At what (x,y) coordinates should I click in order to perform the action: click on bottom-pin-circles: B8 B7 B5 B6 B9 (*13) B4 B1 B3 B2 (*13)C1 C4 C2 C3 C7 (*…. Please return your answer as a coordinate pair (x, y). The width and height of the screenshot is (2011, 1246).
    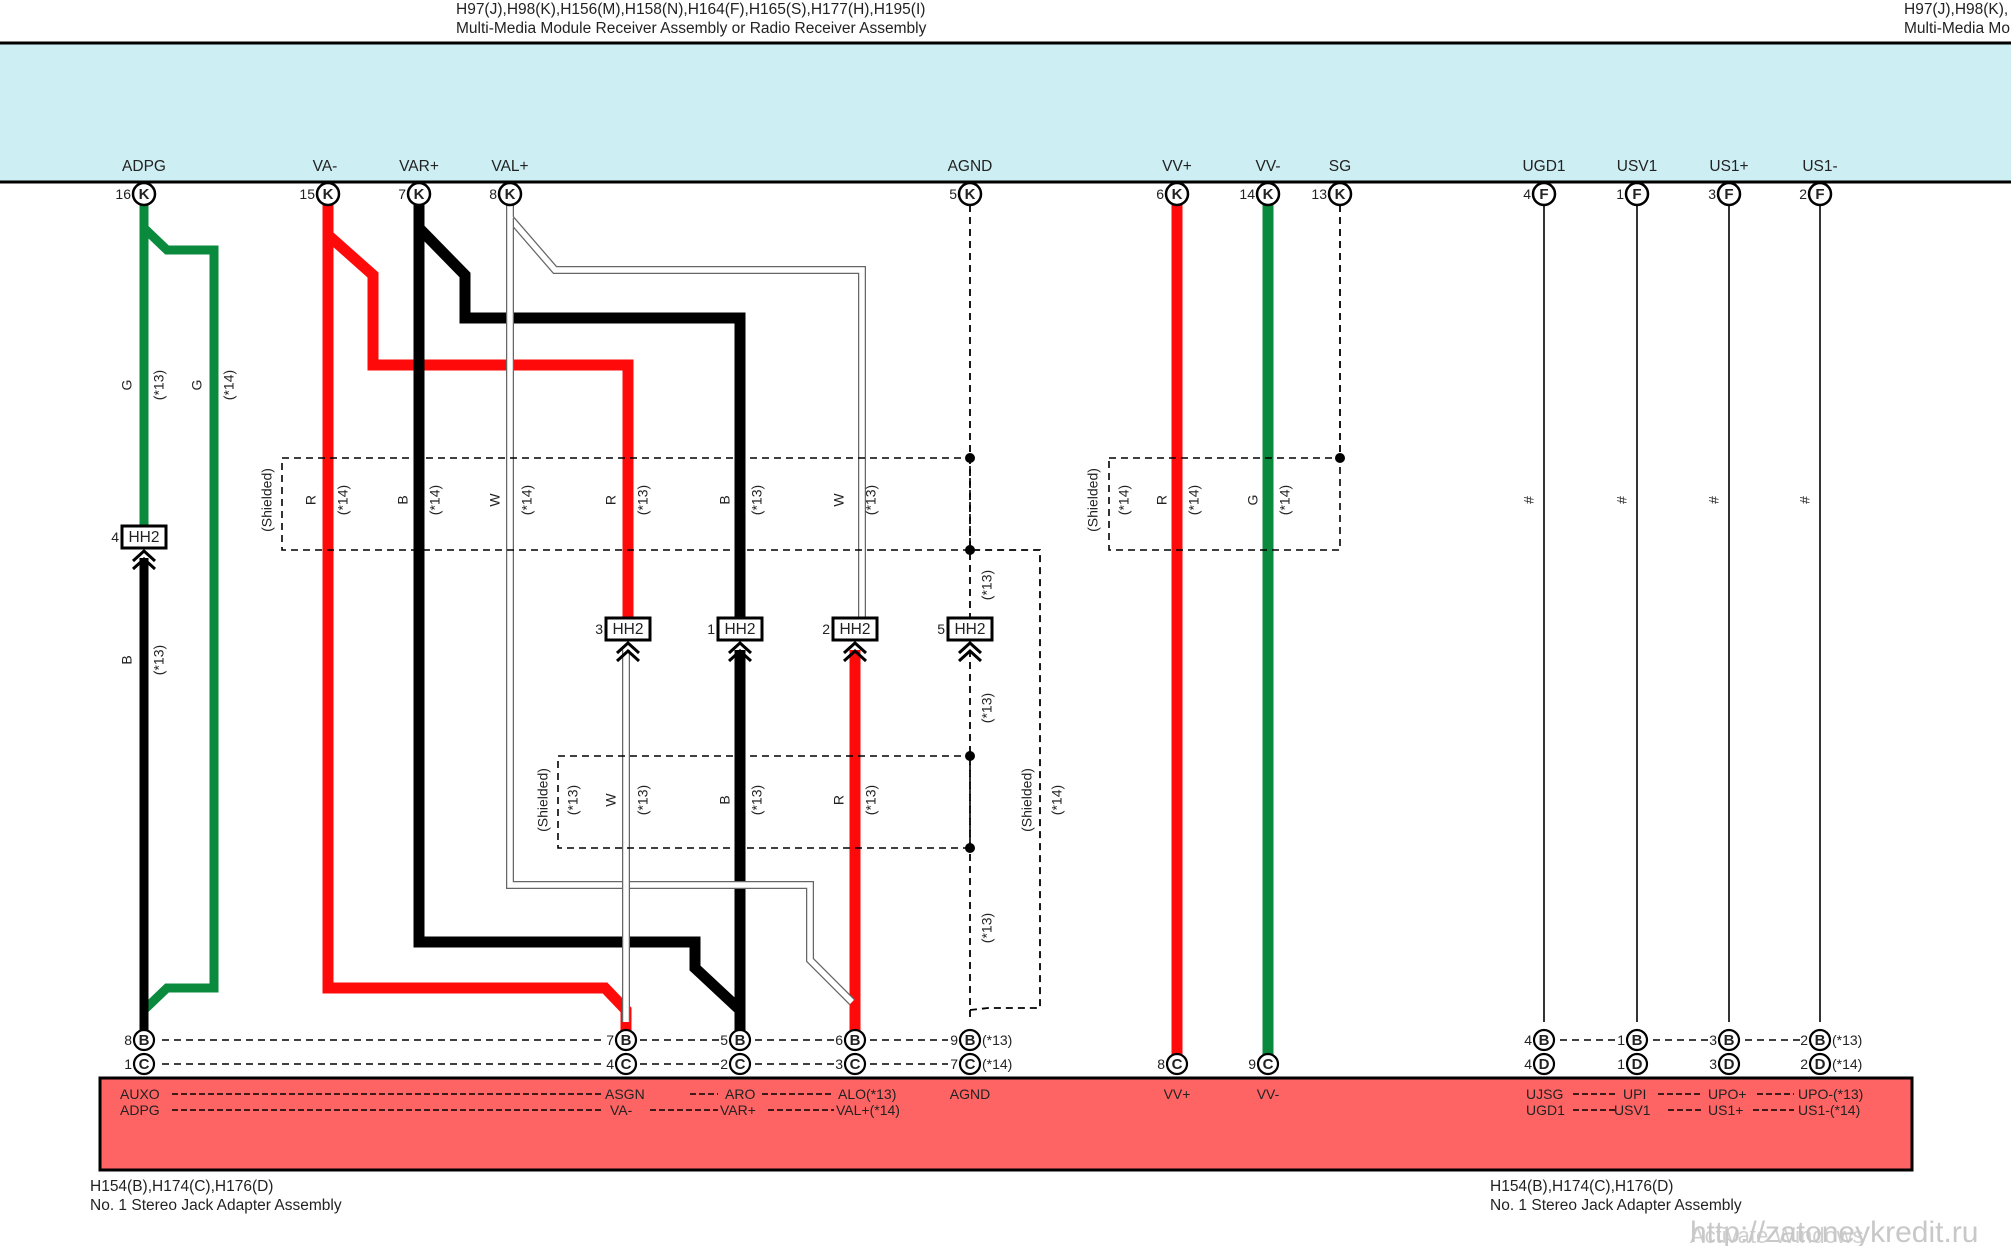
    Looking at the image, I should click on (993, 1052).